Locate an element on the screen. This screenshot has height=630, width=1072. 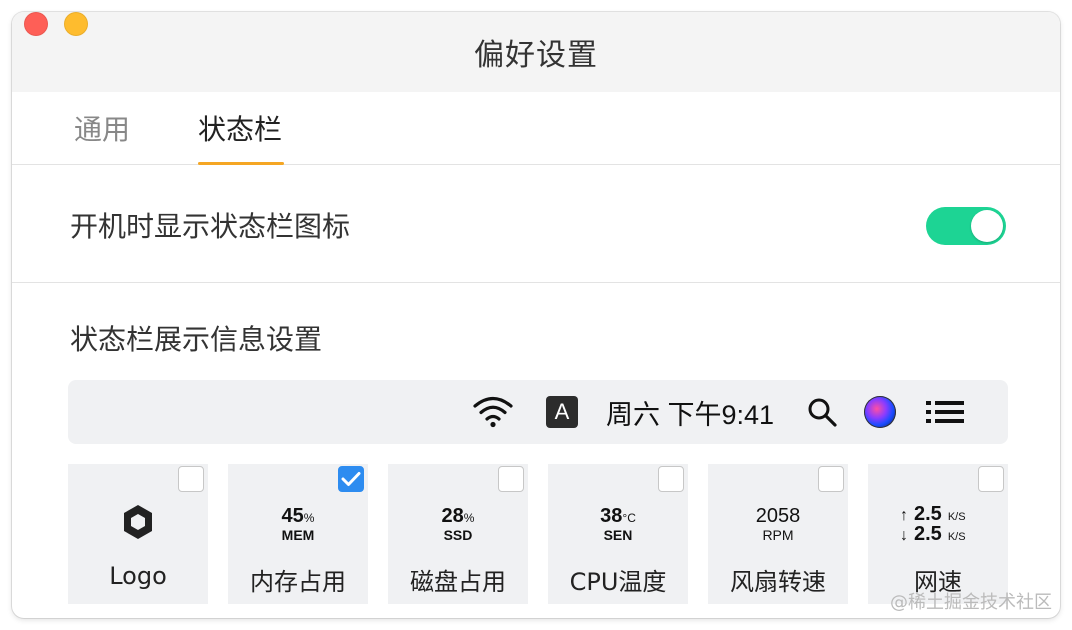
tab-bar: 通用 状态栏 is located at coordinates (536, 128).